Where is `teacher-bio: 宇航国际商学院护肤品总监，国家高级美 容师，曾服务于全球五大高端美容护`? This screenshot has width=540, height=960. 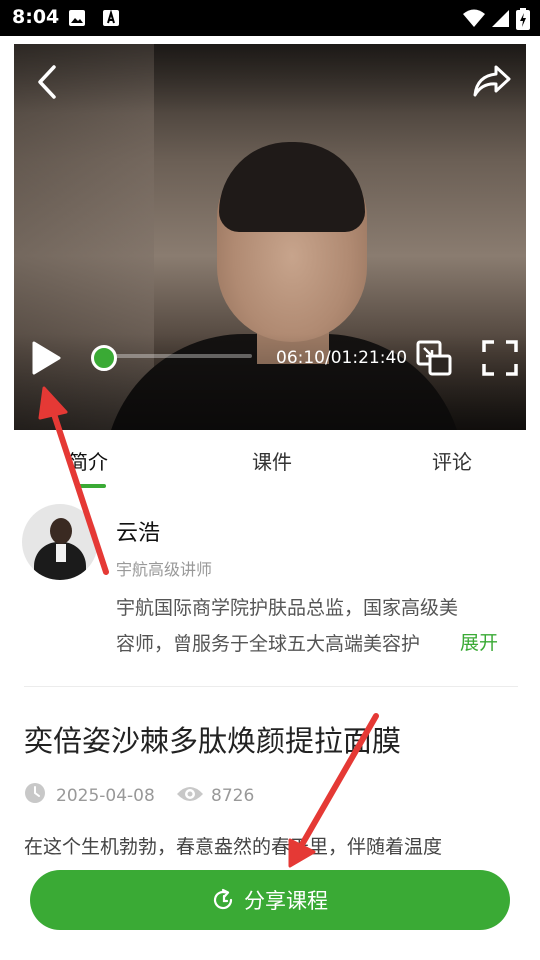
teacher-bio: 宇航国际商学院护肤品总监，国家高级美 容师，曾服务于全球五大高端美容护 is located at coordinates (316, 626).